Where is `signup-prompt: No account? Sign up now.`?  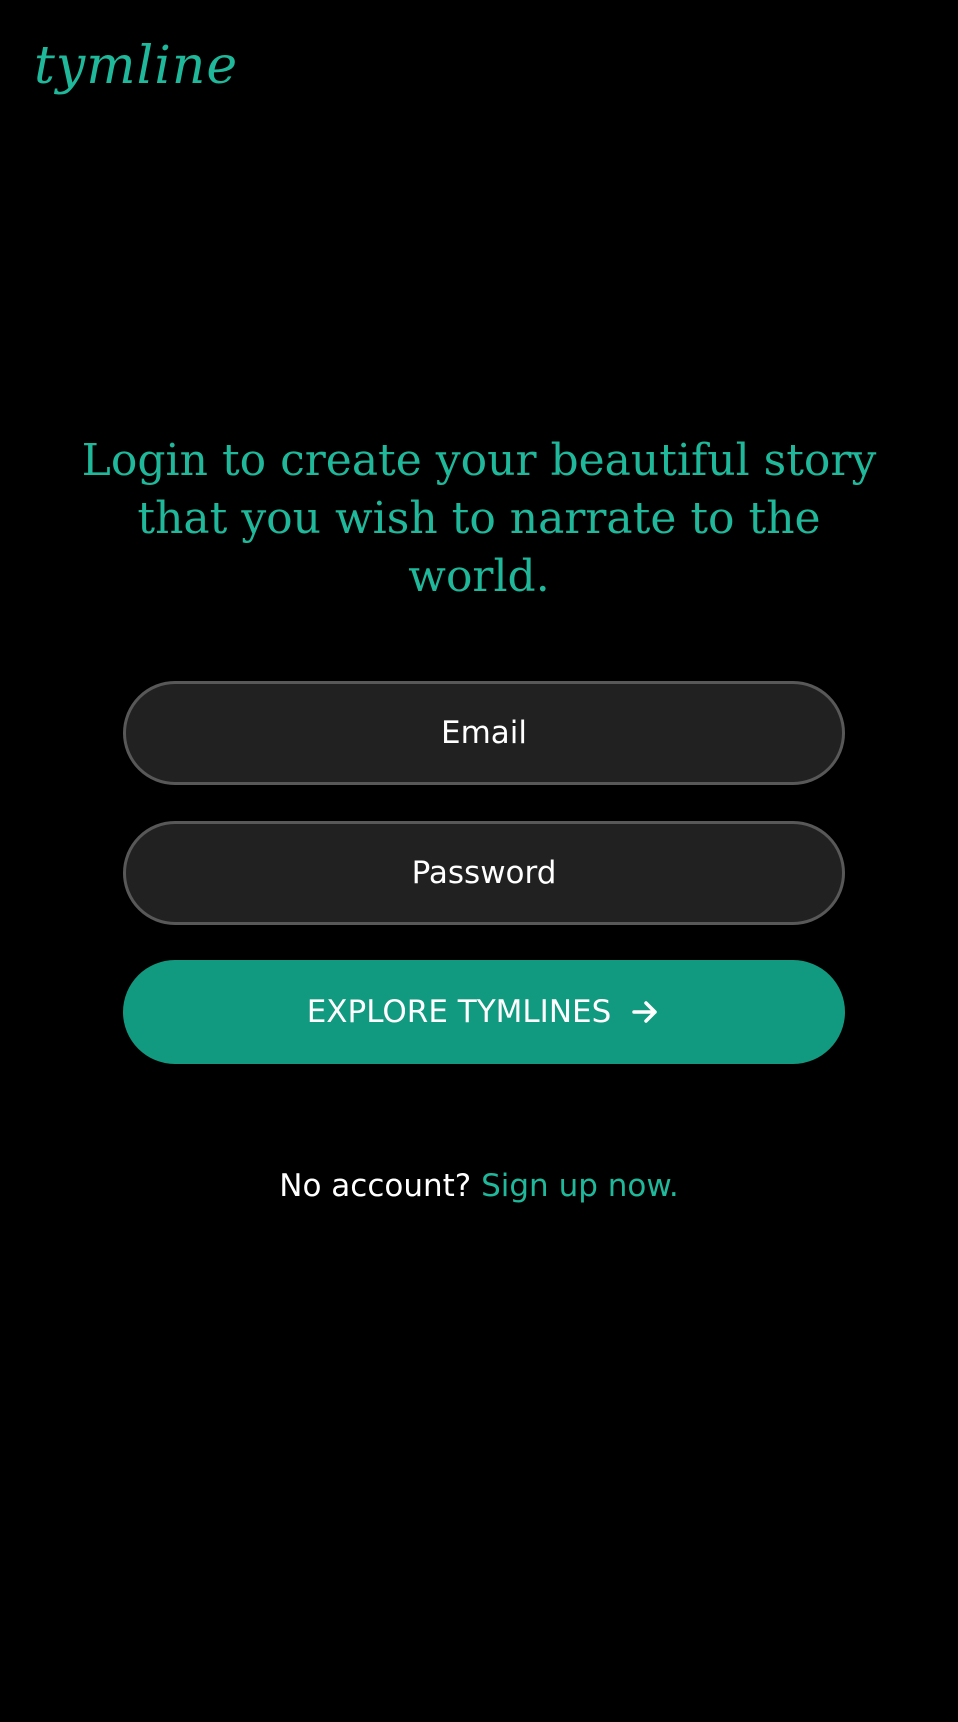
signup-prompt: No account? Sign up now. is located at coordinates (479, 1186).